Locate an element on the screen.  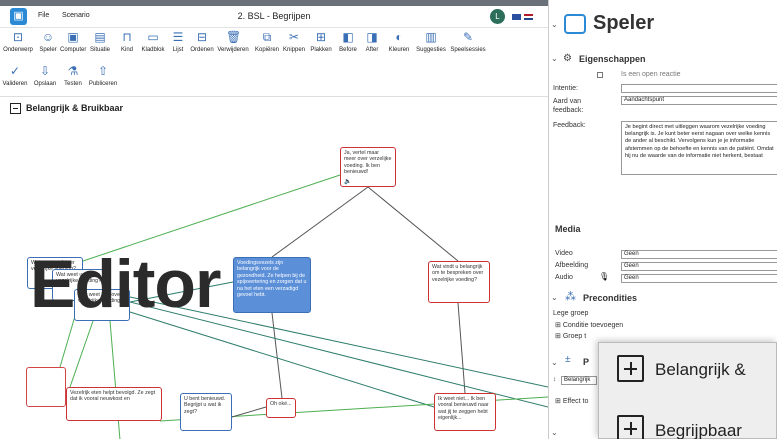
toolbar-button-plakken: ⊞ Plakken is located at coordinates (321, 41).